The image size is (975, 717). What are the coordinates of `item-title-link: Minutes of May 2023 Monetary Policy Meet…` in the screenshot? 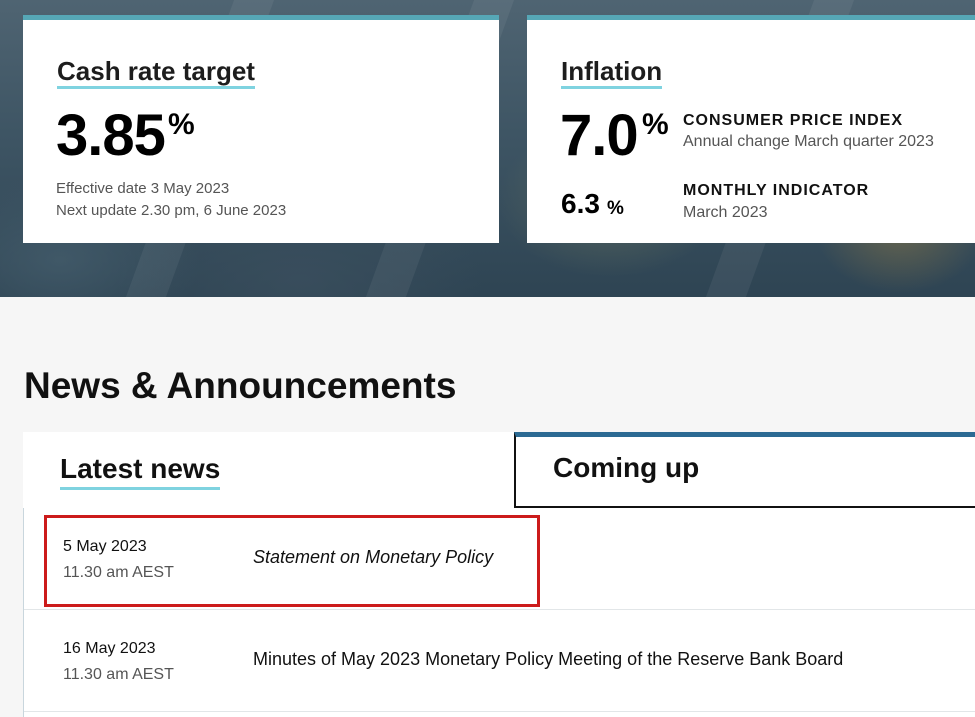 It's located at (548, 659).